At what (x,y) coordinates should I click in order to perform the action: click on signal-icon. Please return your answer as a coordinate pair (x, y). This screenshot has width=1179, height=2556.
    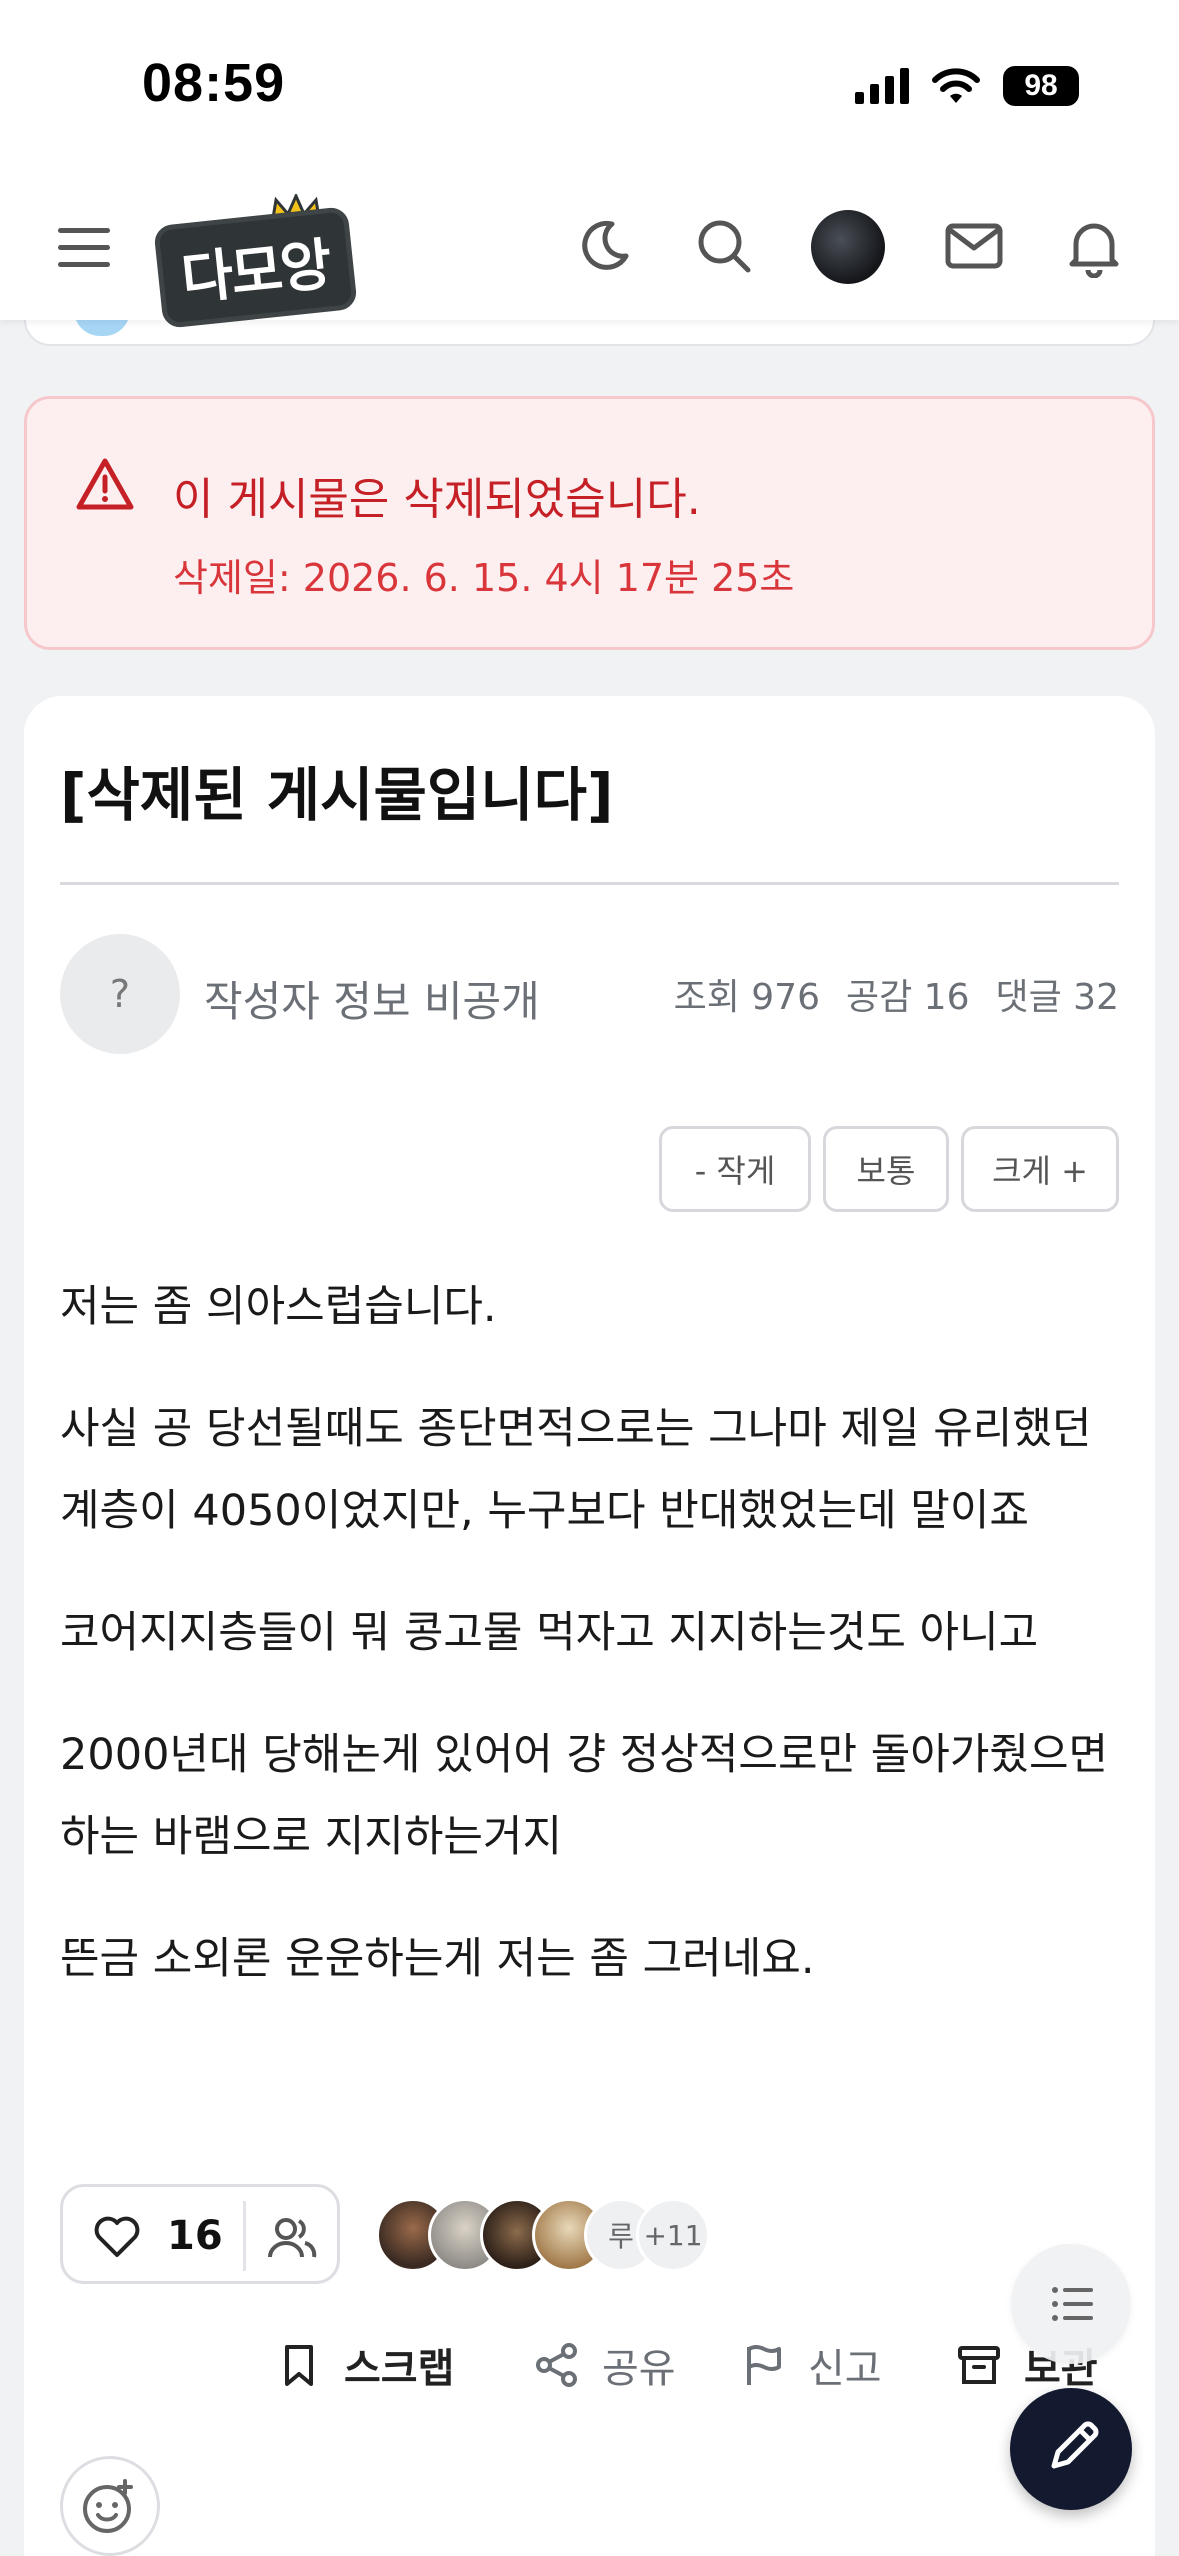
    Looking at the image, I should click on (882, 86).